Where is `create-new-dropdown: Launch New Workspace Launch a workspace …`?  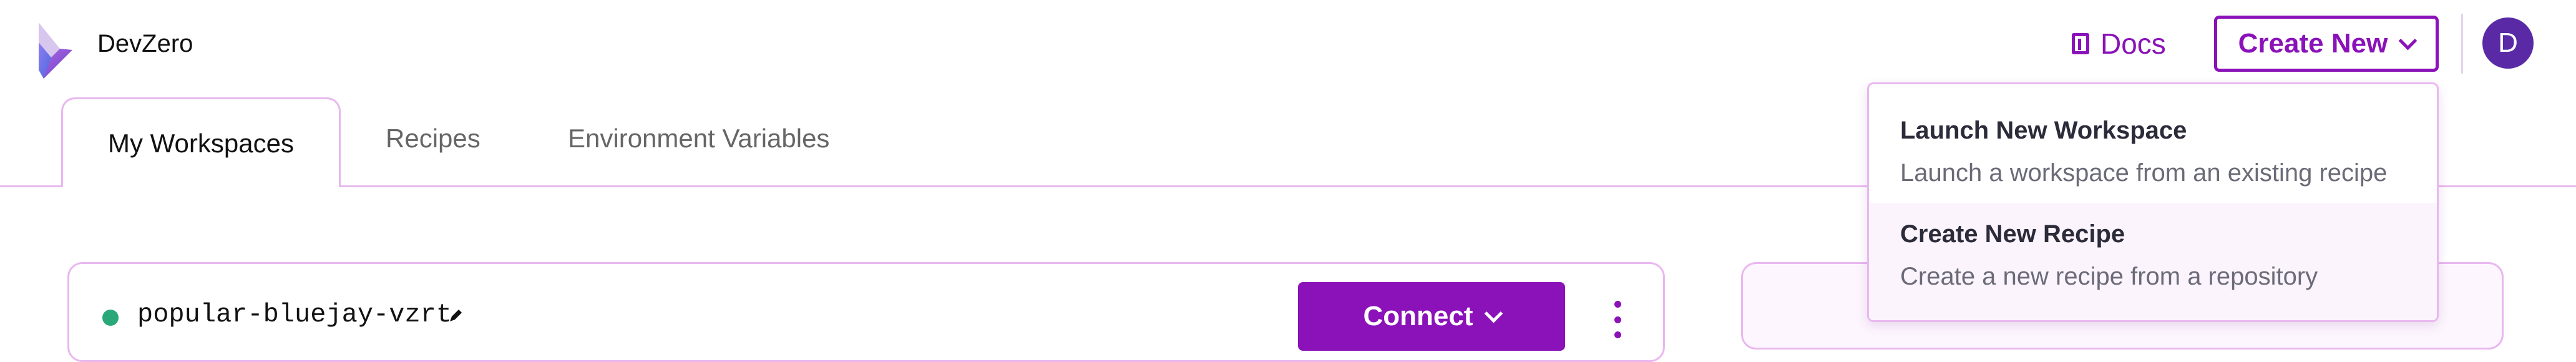
create-new-dropdown: Launch New Workspace Launch a workspace … is located at coordinates (2153, 202).